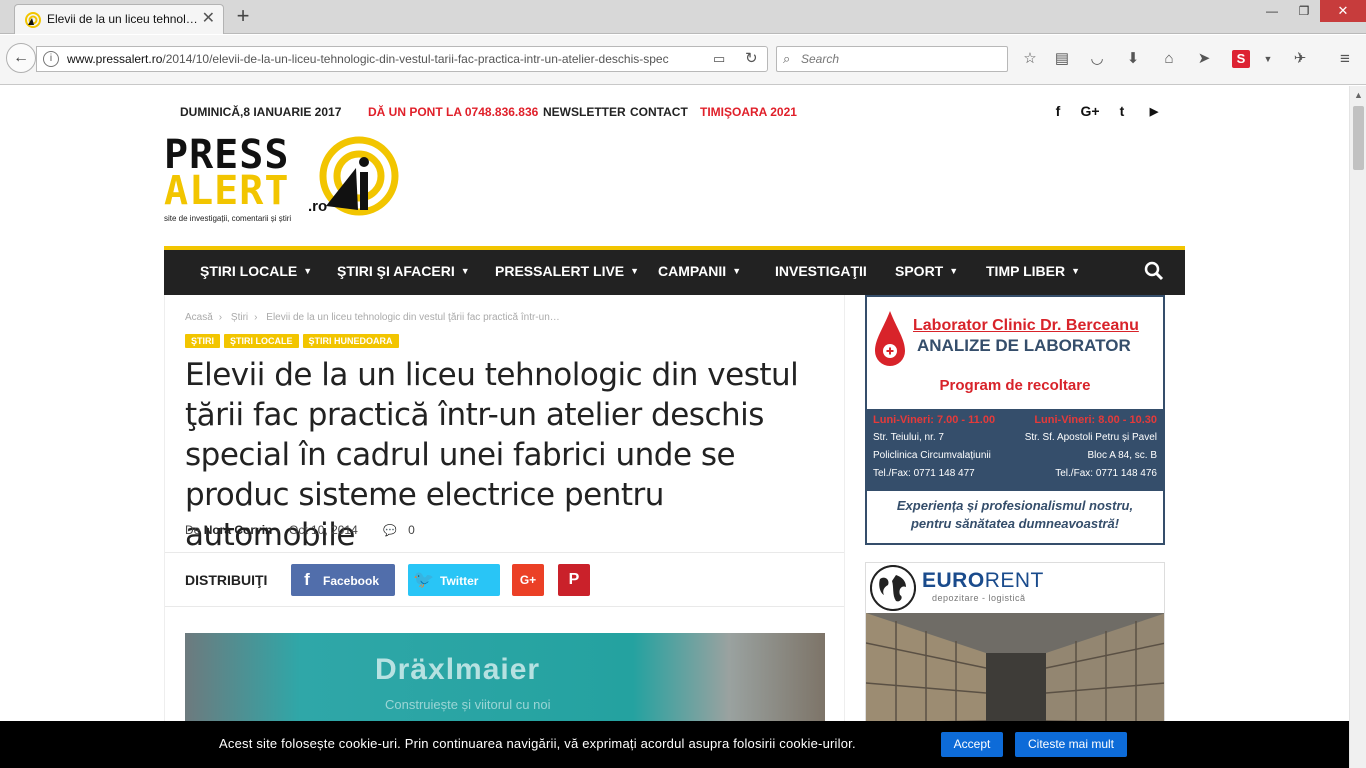 This screenshot has height=768, width=1366. I want to click on minimize-window-button: —, so click(1272, 11).